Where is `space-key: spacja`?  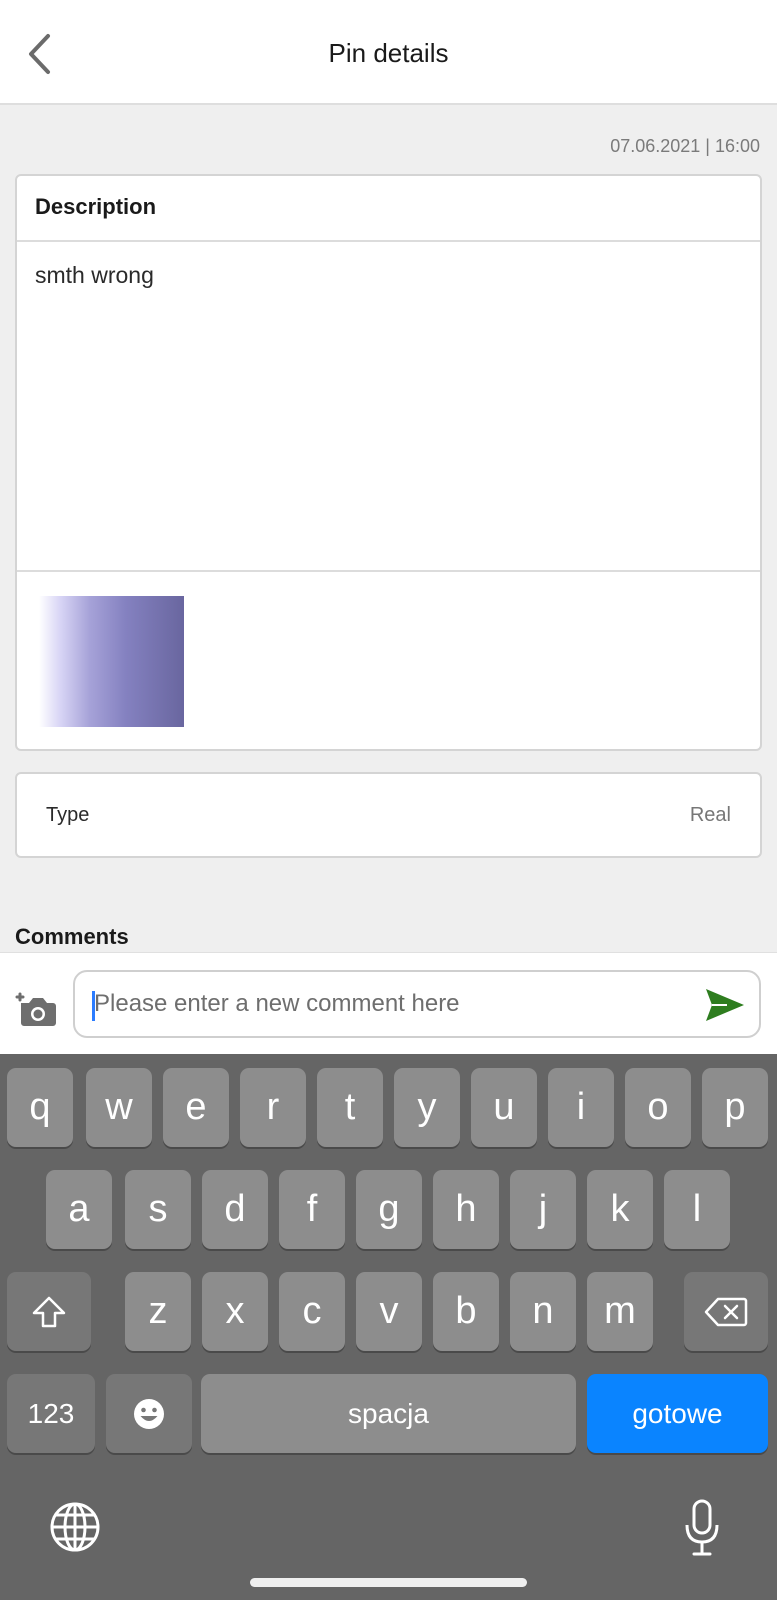
space-key: spacja is located at coordinates (388, 1413).